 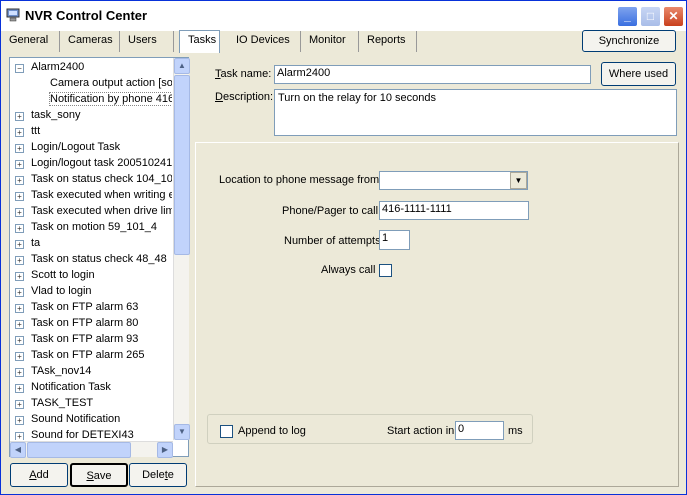 What do you see at coordinates (91, 116) in the screenshot?
I see `tree-item: + task_sony` at bounding box center [91, 116].